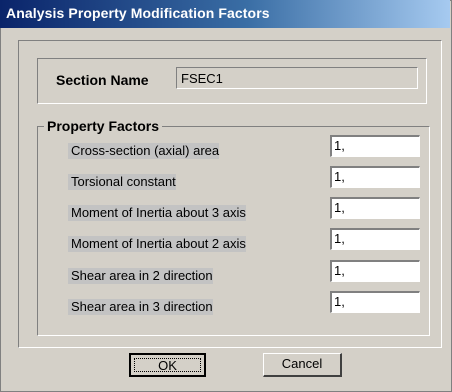 The width and height of the screenshot is (452, 392). I want to click on factor-input-axial-area: 1,, so click(375, 146).